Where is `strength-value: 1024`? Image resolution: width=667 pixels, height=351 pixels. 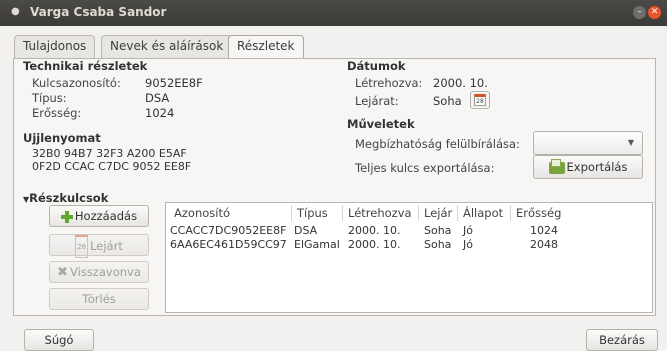 strength-value: 1024 is located at coordinates (160, 113).